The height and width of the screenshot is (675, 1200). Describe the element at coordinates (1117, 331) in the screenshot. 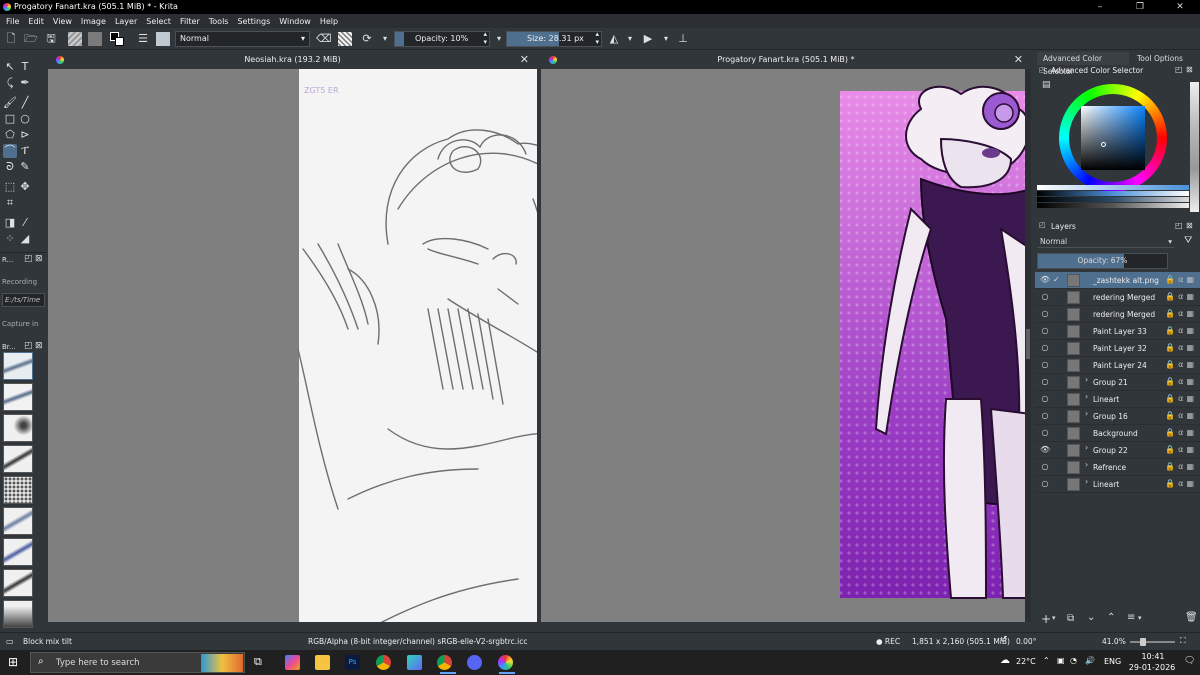

I see `layer-row: ○ Paint Layer 33 🔒α▦` at that location.